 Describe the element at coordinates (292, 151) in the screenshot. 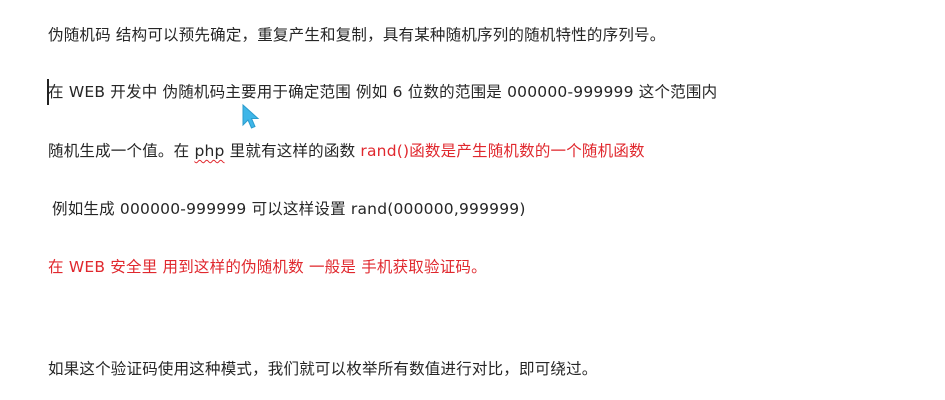

I see `line-3-text-b: 里就有这样的函数` at that location.